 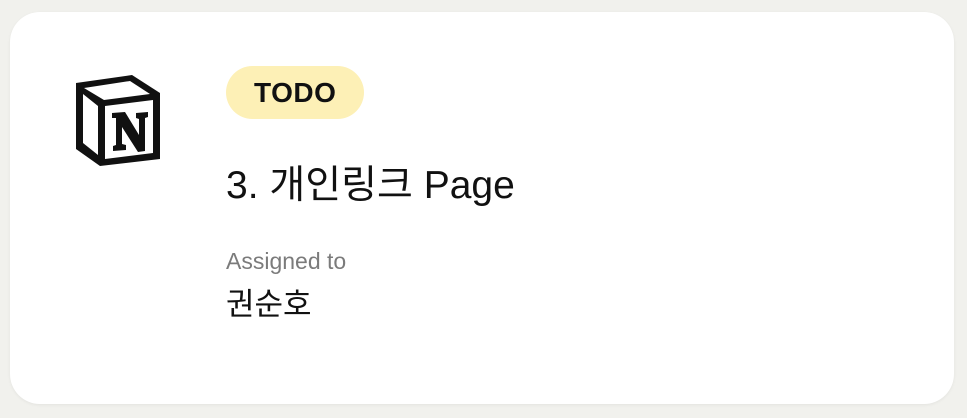 I want to click on page-title: 3. 개인링크 Page, so click(x=570, y=186).